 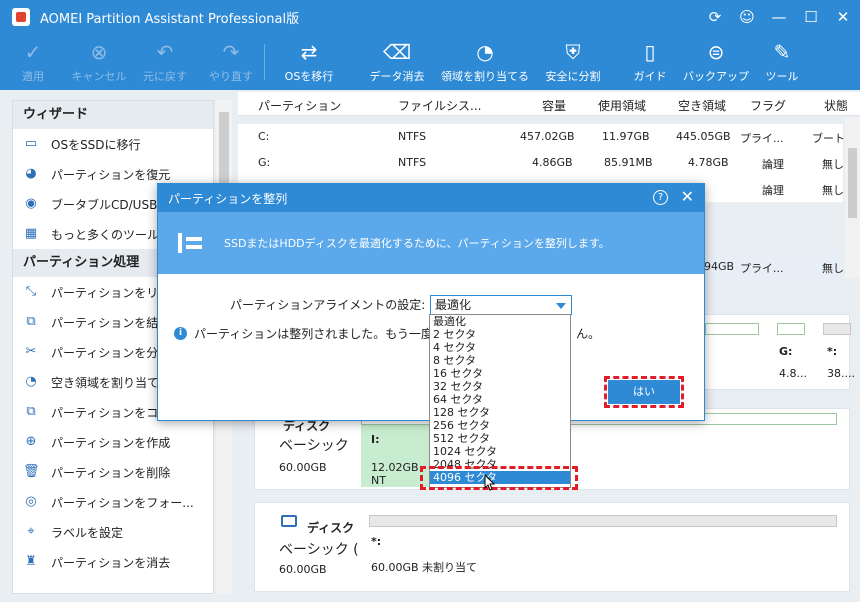 I want to click on disk-icon, so click(x=289, y=521).